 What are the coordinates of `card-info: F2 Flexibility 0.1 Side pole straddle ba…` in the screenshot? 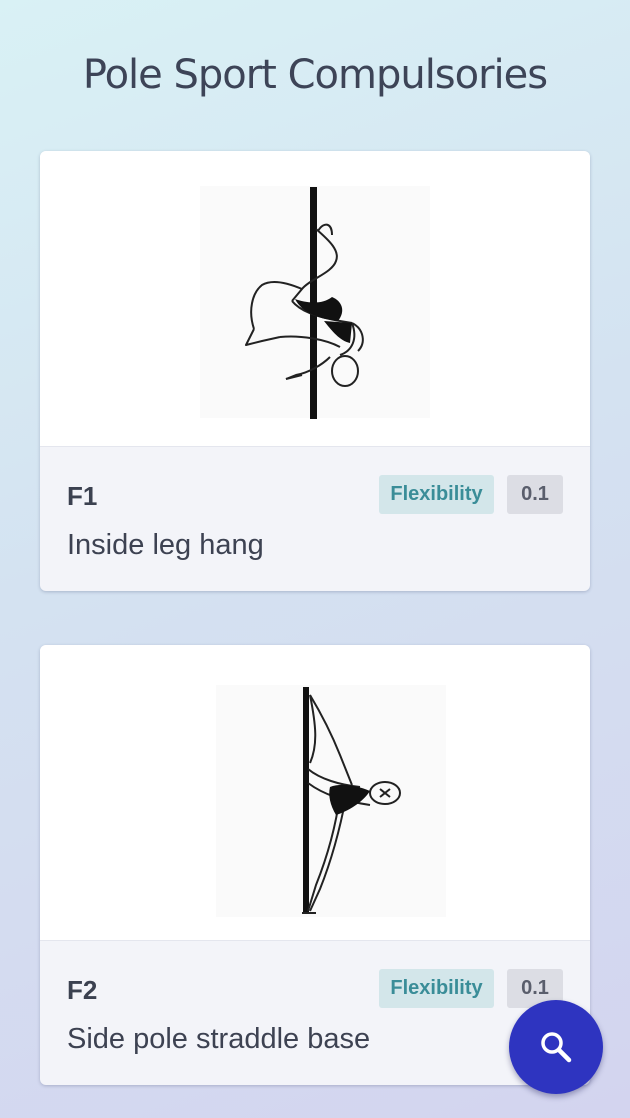 It's located at (315, 1013).